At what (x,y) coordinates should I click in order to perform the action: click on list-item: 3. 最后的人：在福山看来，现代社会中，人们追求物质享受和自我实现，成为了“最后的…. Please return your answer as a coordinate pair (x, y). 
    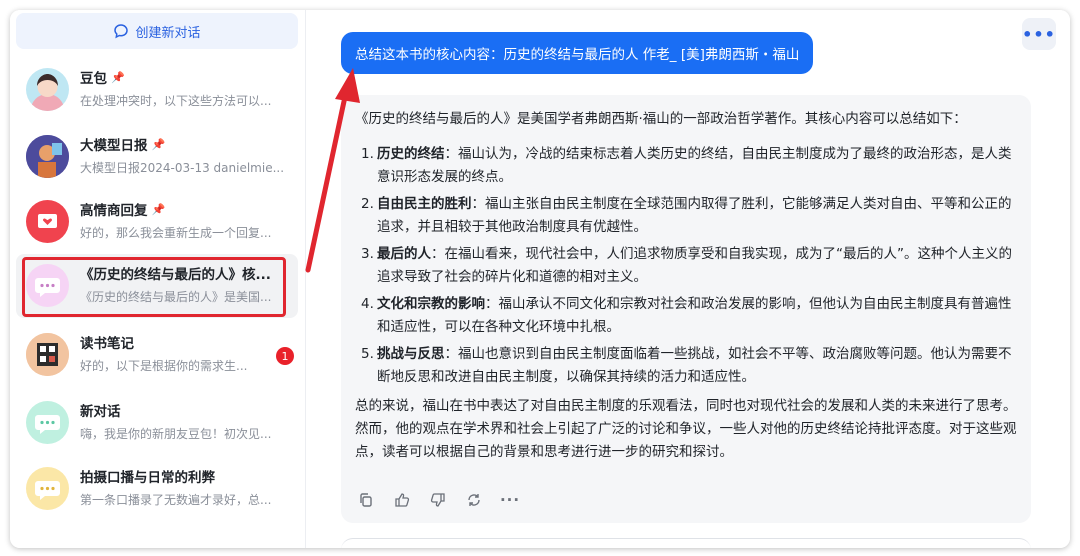
    Looking at the image, I should click on (686, 265).